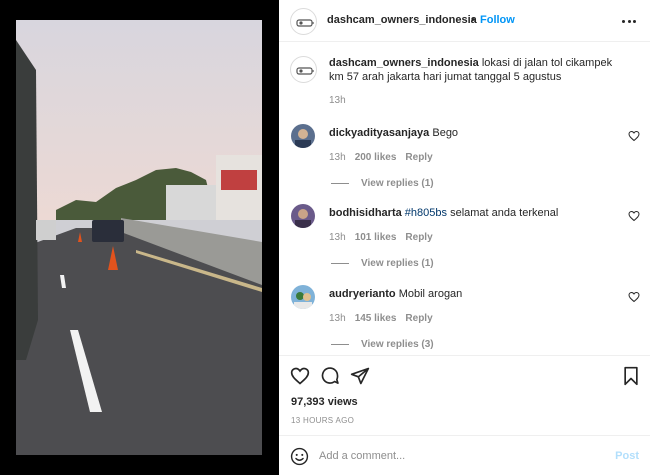 This screenshot has width=650, height=475. I want to click on comment-username: dickyadityasanjaya, so click(379, 133).